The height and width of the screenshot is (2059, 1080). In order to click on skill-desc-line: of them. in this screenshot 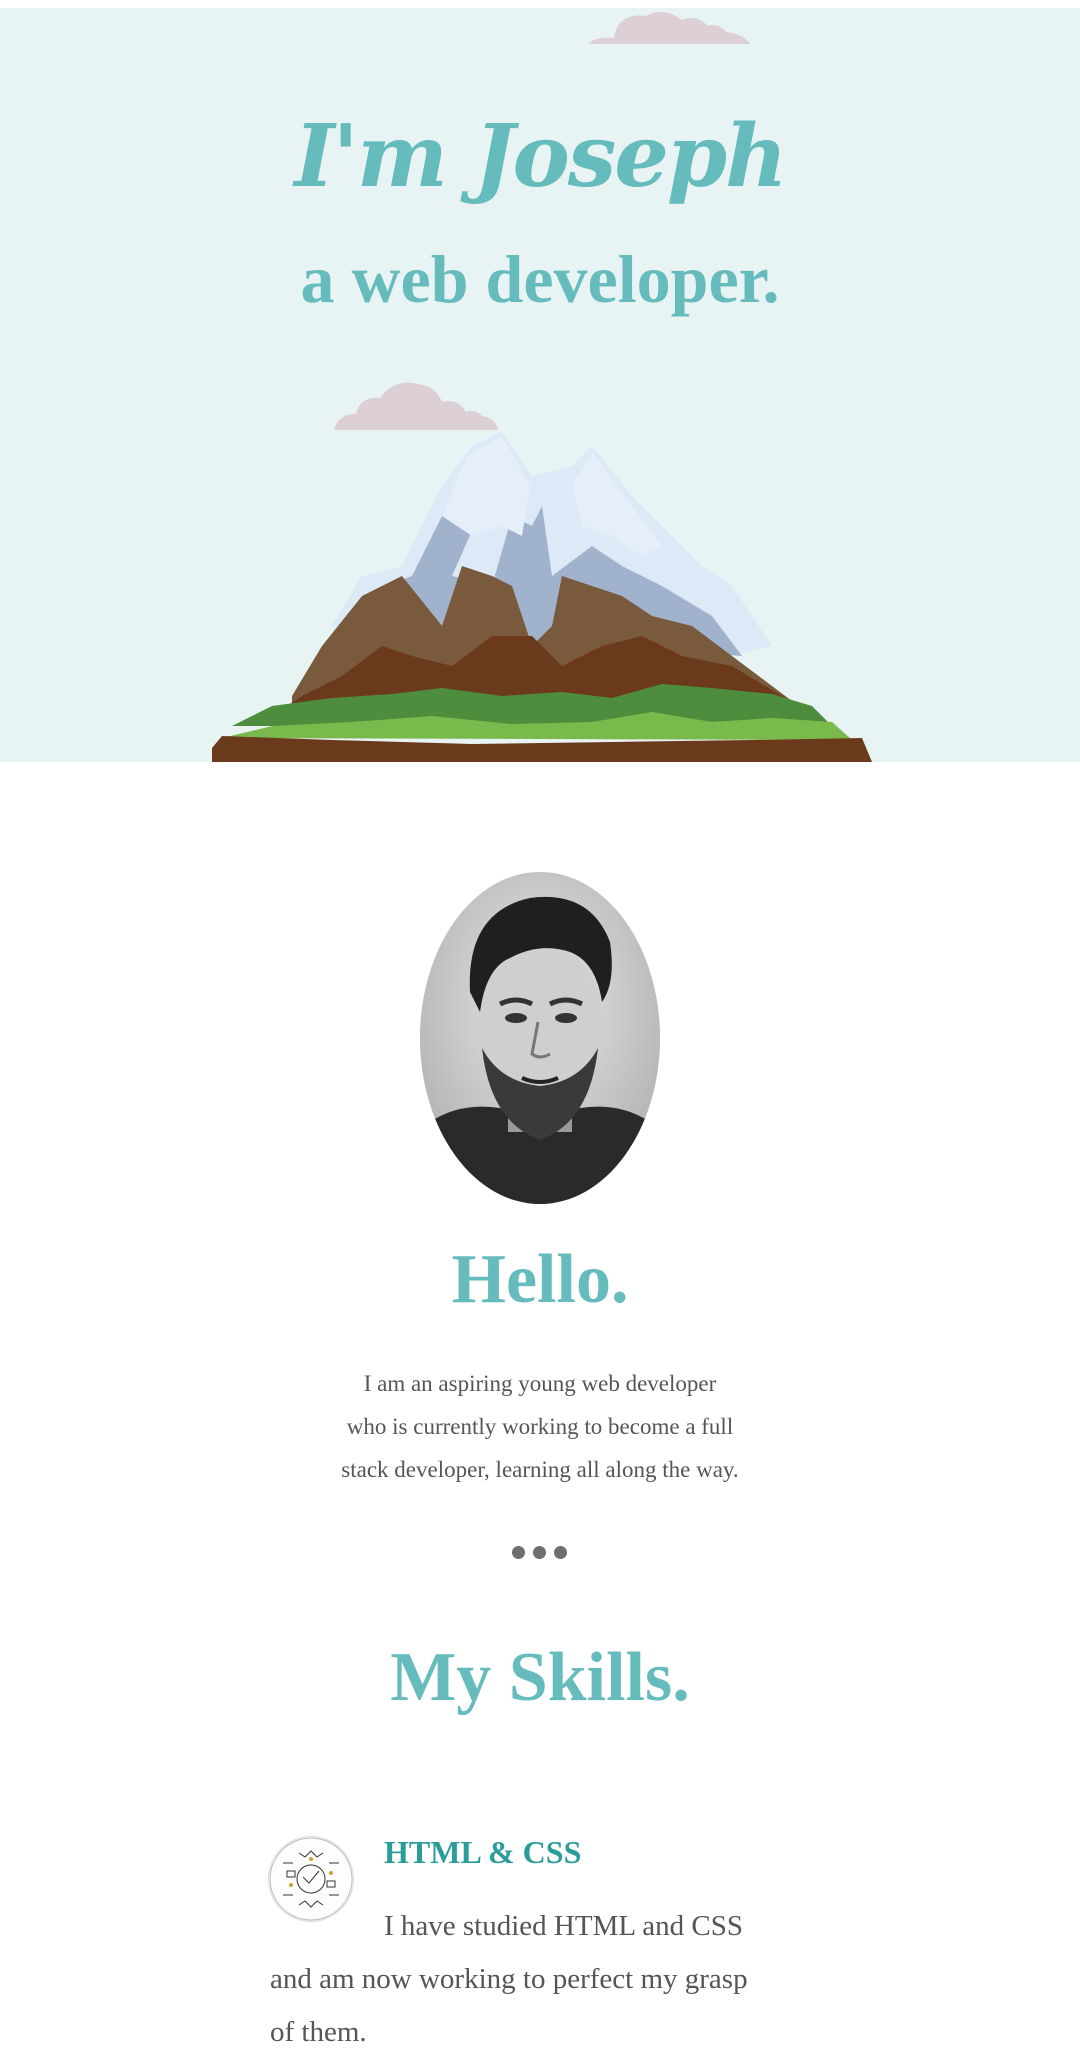, I will do `click(318, 2032)`.